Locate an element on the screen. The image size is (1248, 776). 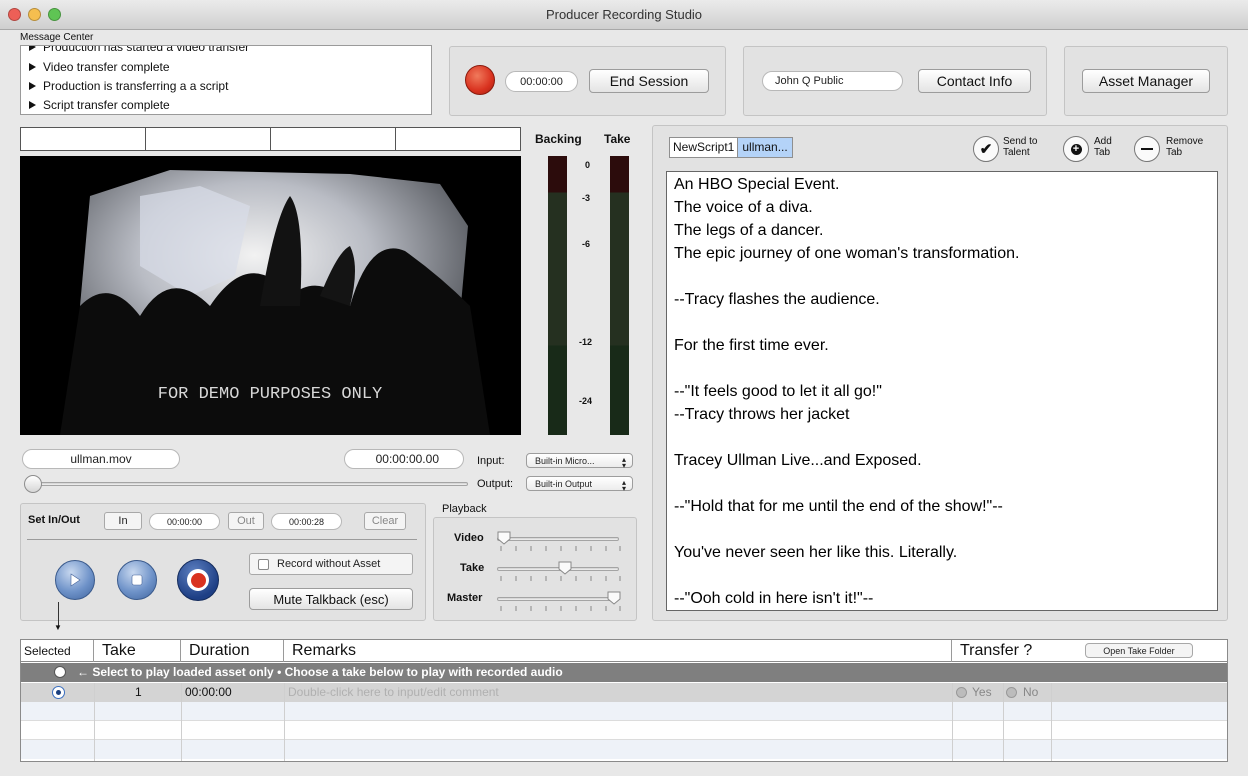
take-meter-label: Take is located at coordinates (617, 139).